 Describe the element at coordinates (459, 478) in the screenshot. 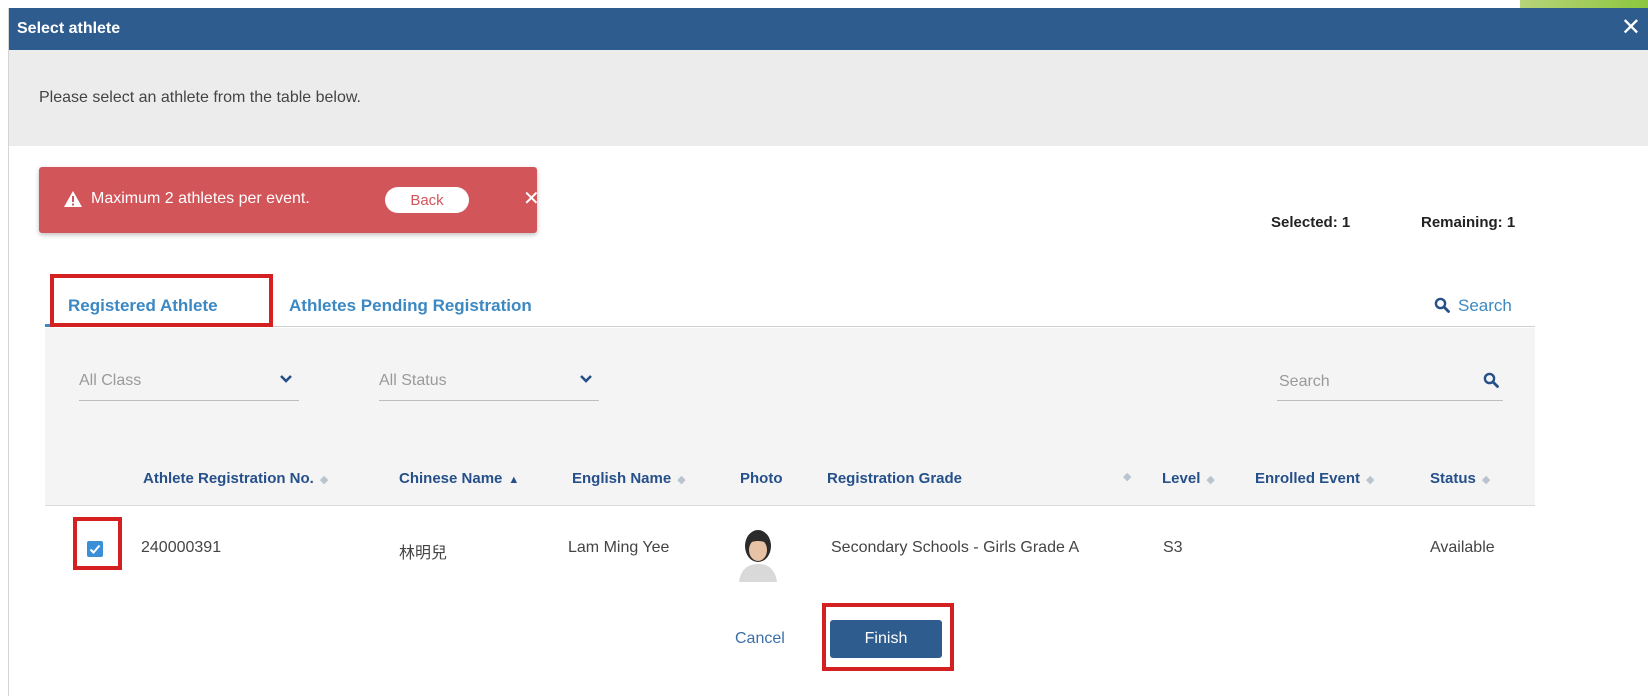

I see `column-header-chinese-name: Chinese Name ▲` at that location.